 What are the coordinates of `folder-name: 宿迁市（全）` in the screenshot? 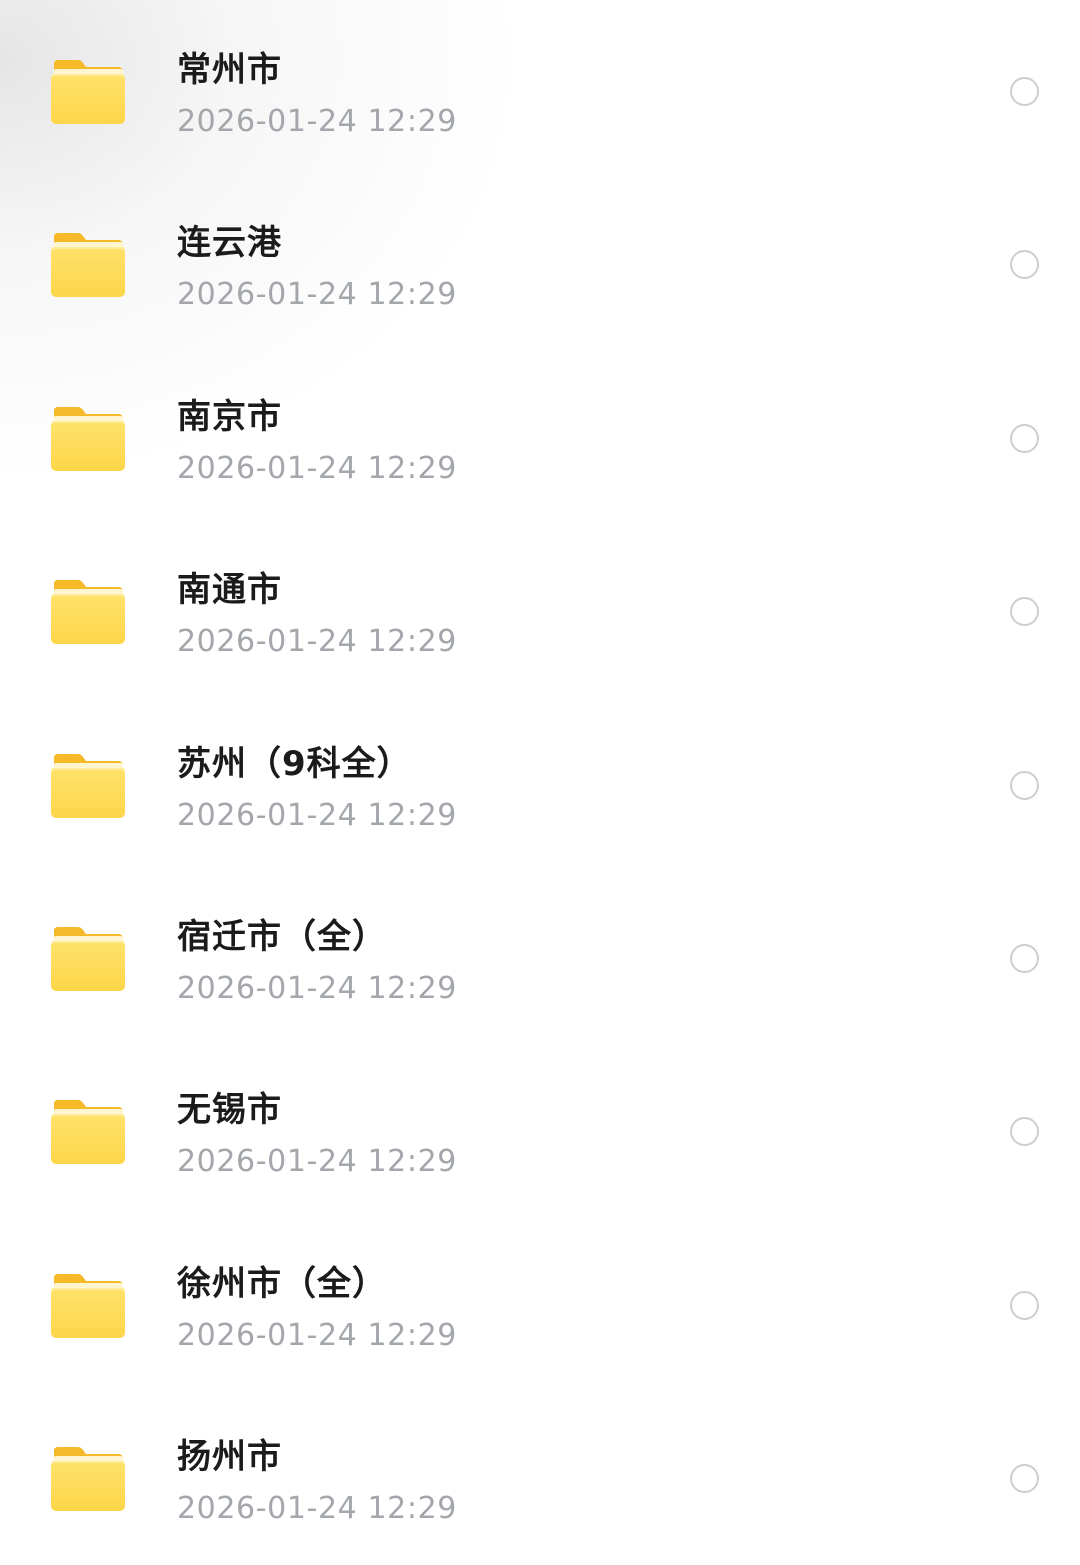 It's located at (282, 936).